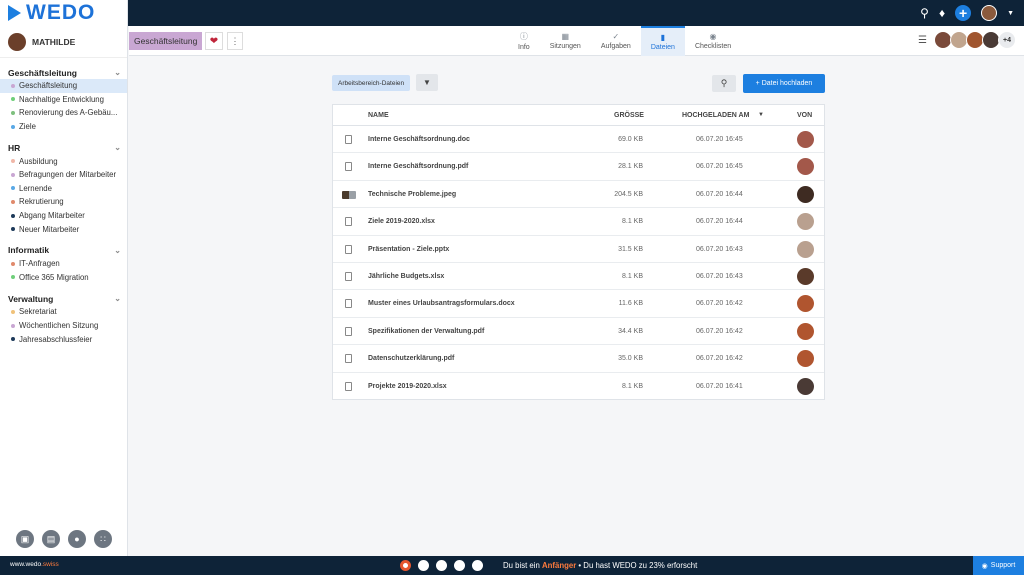 The width and height of the screenshot is (1024, 575). Describe the element at coordinates (63, 127) in the screenshot. I see `sidebar-item: Ziele` at that location.